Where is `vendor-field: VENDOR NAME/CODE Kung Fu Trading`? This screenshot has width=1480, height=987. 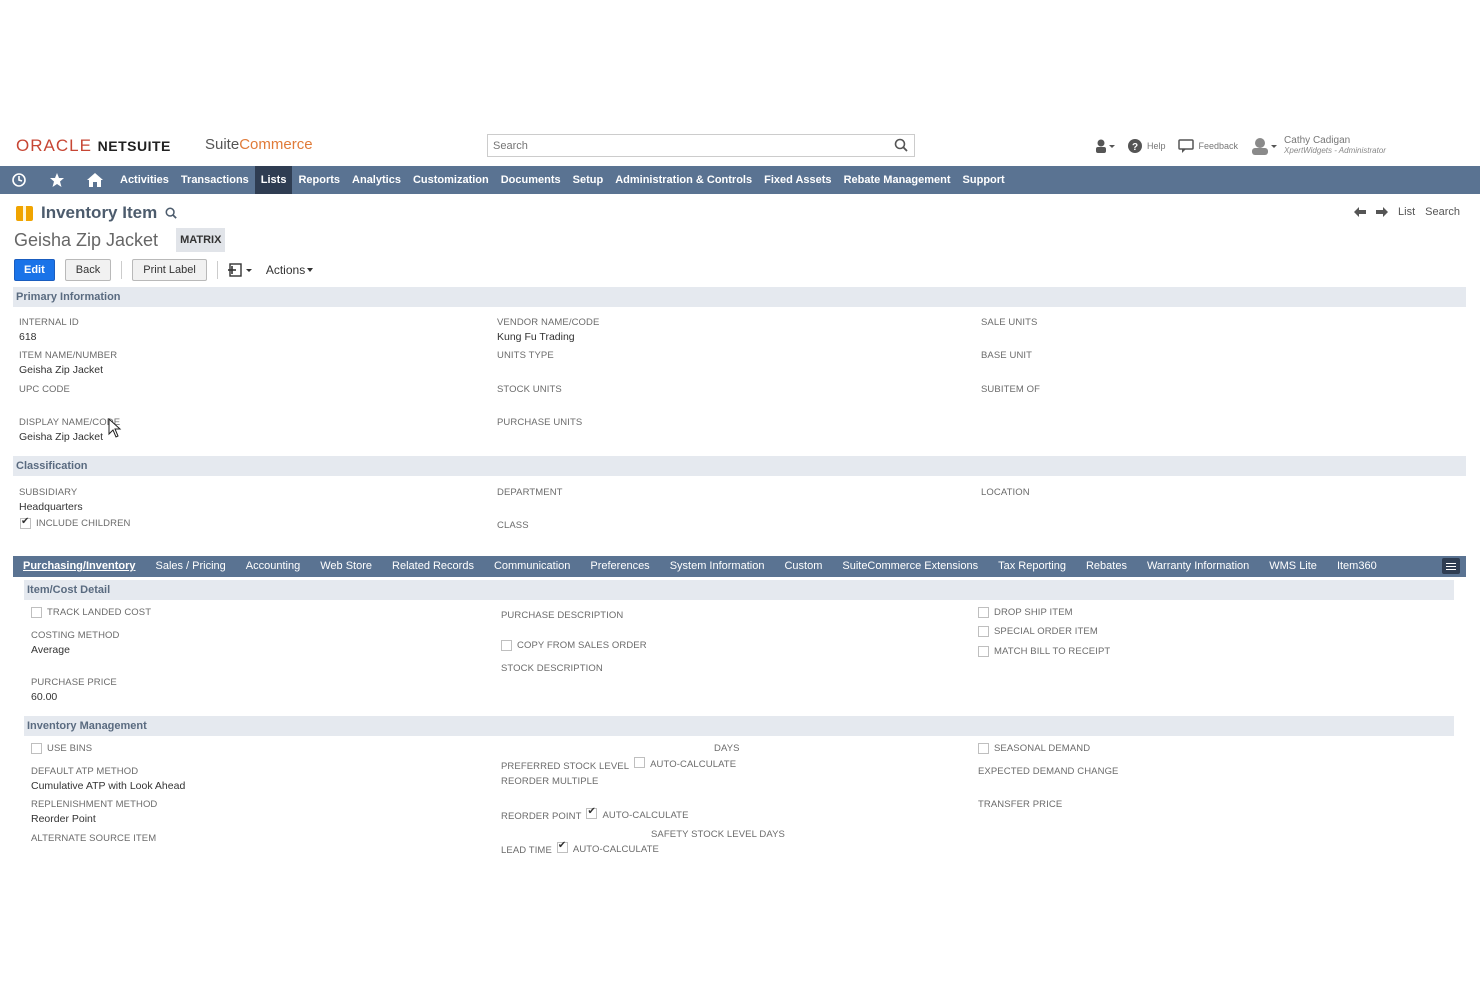 vendor-field: VENDOR NAME/CODE Kung Fu Trading is located at coordinates (548, 330).